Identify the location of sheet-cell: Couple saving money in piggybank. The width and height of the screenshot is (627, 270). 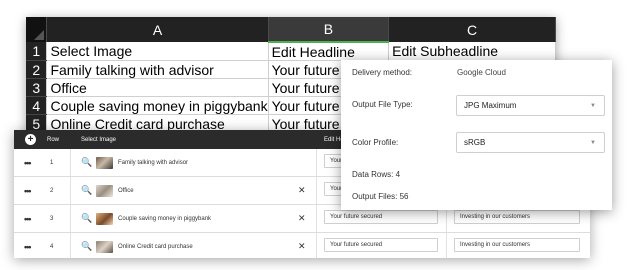
(157, 105).